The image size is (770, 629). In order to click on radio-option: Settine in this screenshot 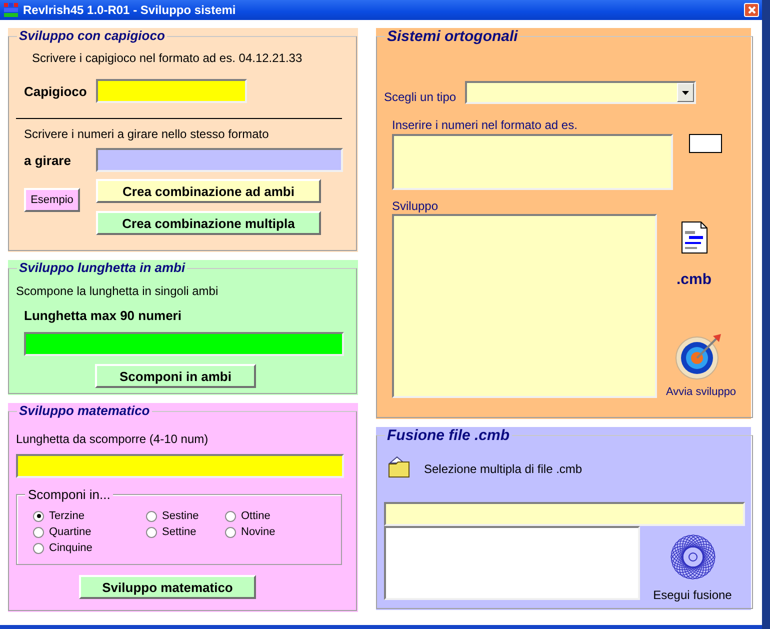, I will do `click(185, 532)`.